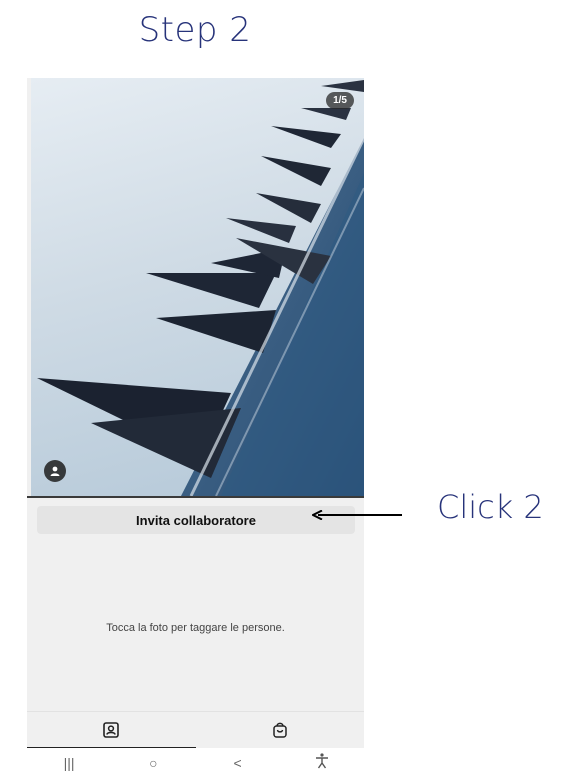 The width and height of the screenshot is (564, 777). Describe the element at coordinates (196, 520) in the screenshot. I see `invite-collaborator-button: Invita collaboratore` at that location.